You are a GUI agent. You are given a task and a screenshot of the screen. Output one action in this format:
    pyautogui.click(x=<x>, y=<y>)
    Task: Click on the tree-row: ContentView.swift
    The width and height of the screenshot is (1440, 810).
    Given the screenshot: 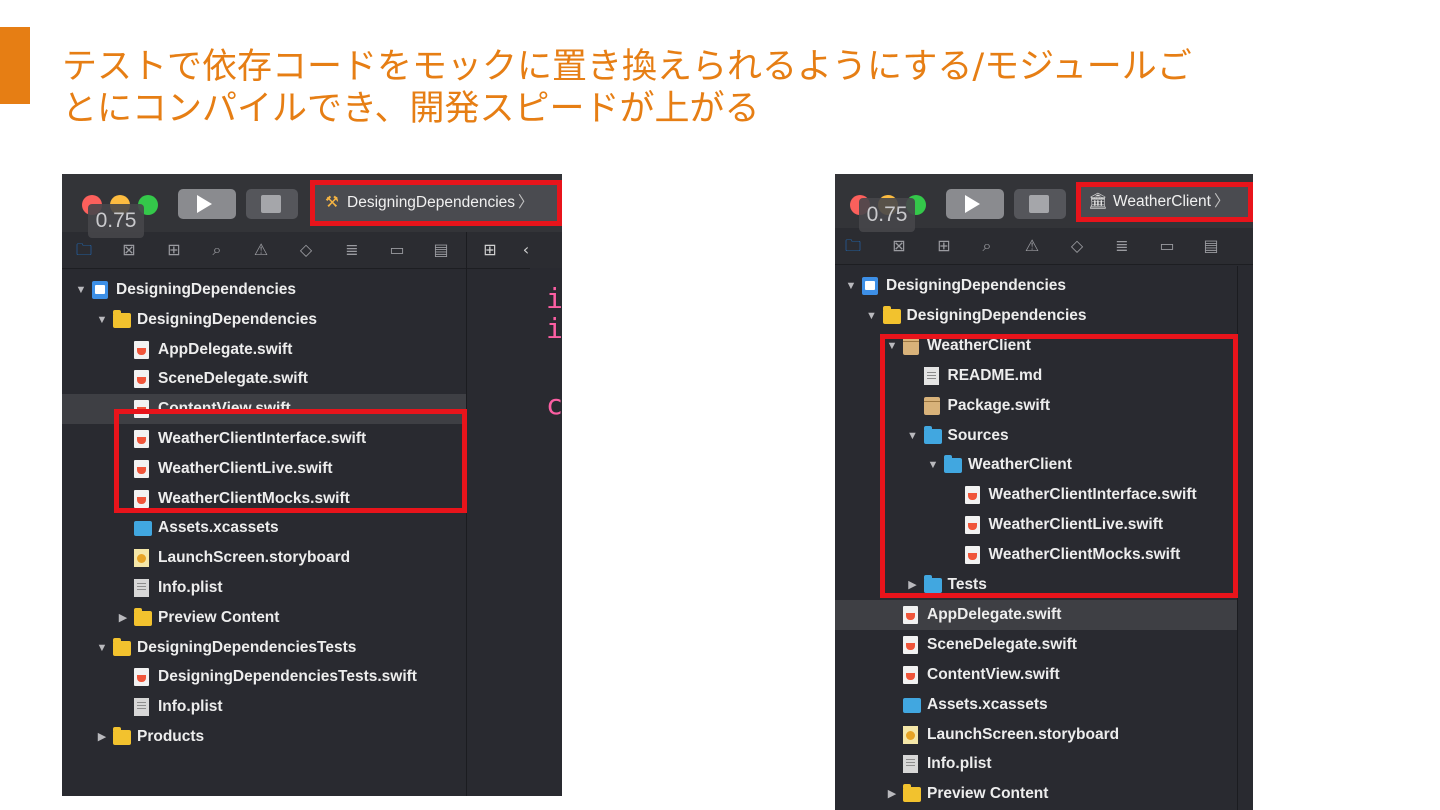 What is the action you would take?
    pyautogui.click(x=1036, y=675)
    